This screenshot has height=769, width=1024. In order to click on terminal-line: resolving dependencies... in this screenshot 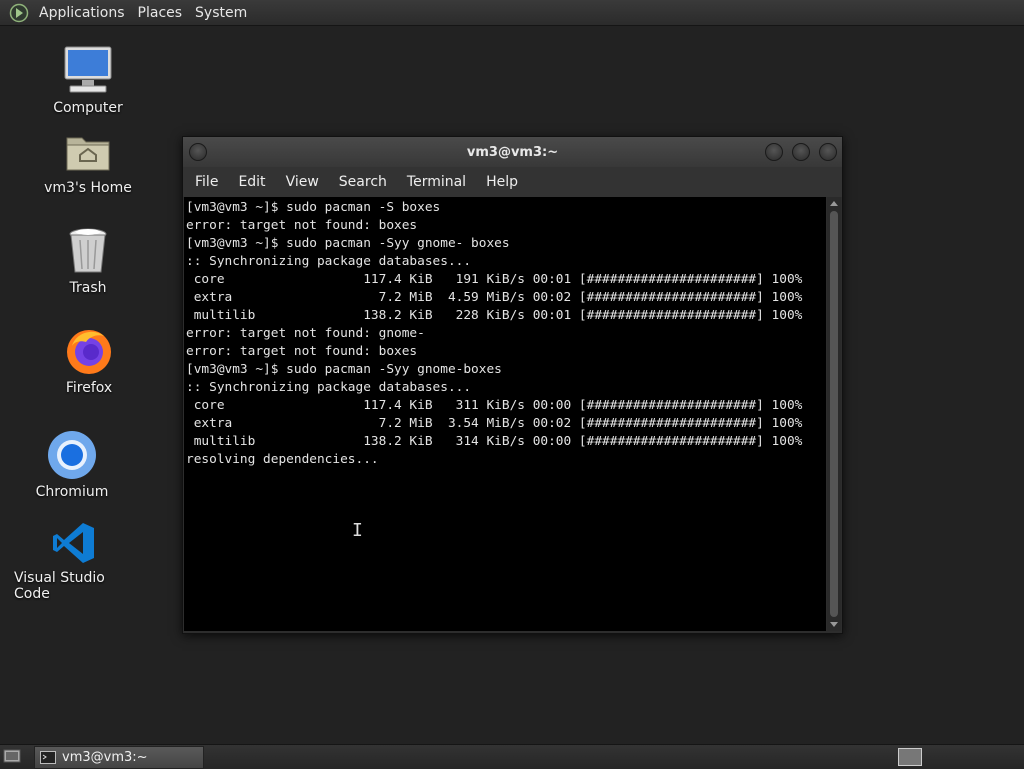, I will do `click(282, 459)`.